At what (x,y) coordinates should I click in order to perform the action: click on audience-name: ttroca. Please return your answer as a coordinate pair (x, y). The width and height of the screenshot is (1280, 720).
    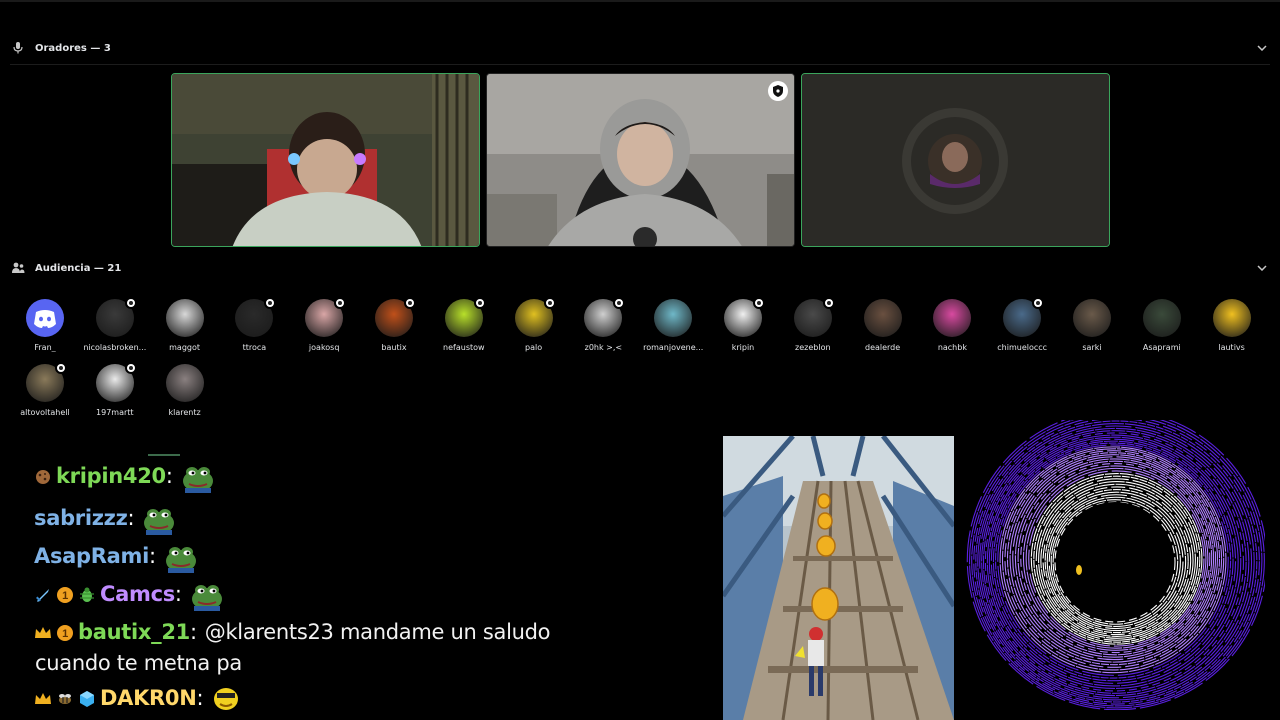
    Looking at the image, I should click on (254, 347).